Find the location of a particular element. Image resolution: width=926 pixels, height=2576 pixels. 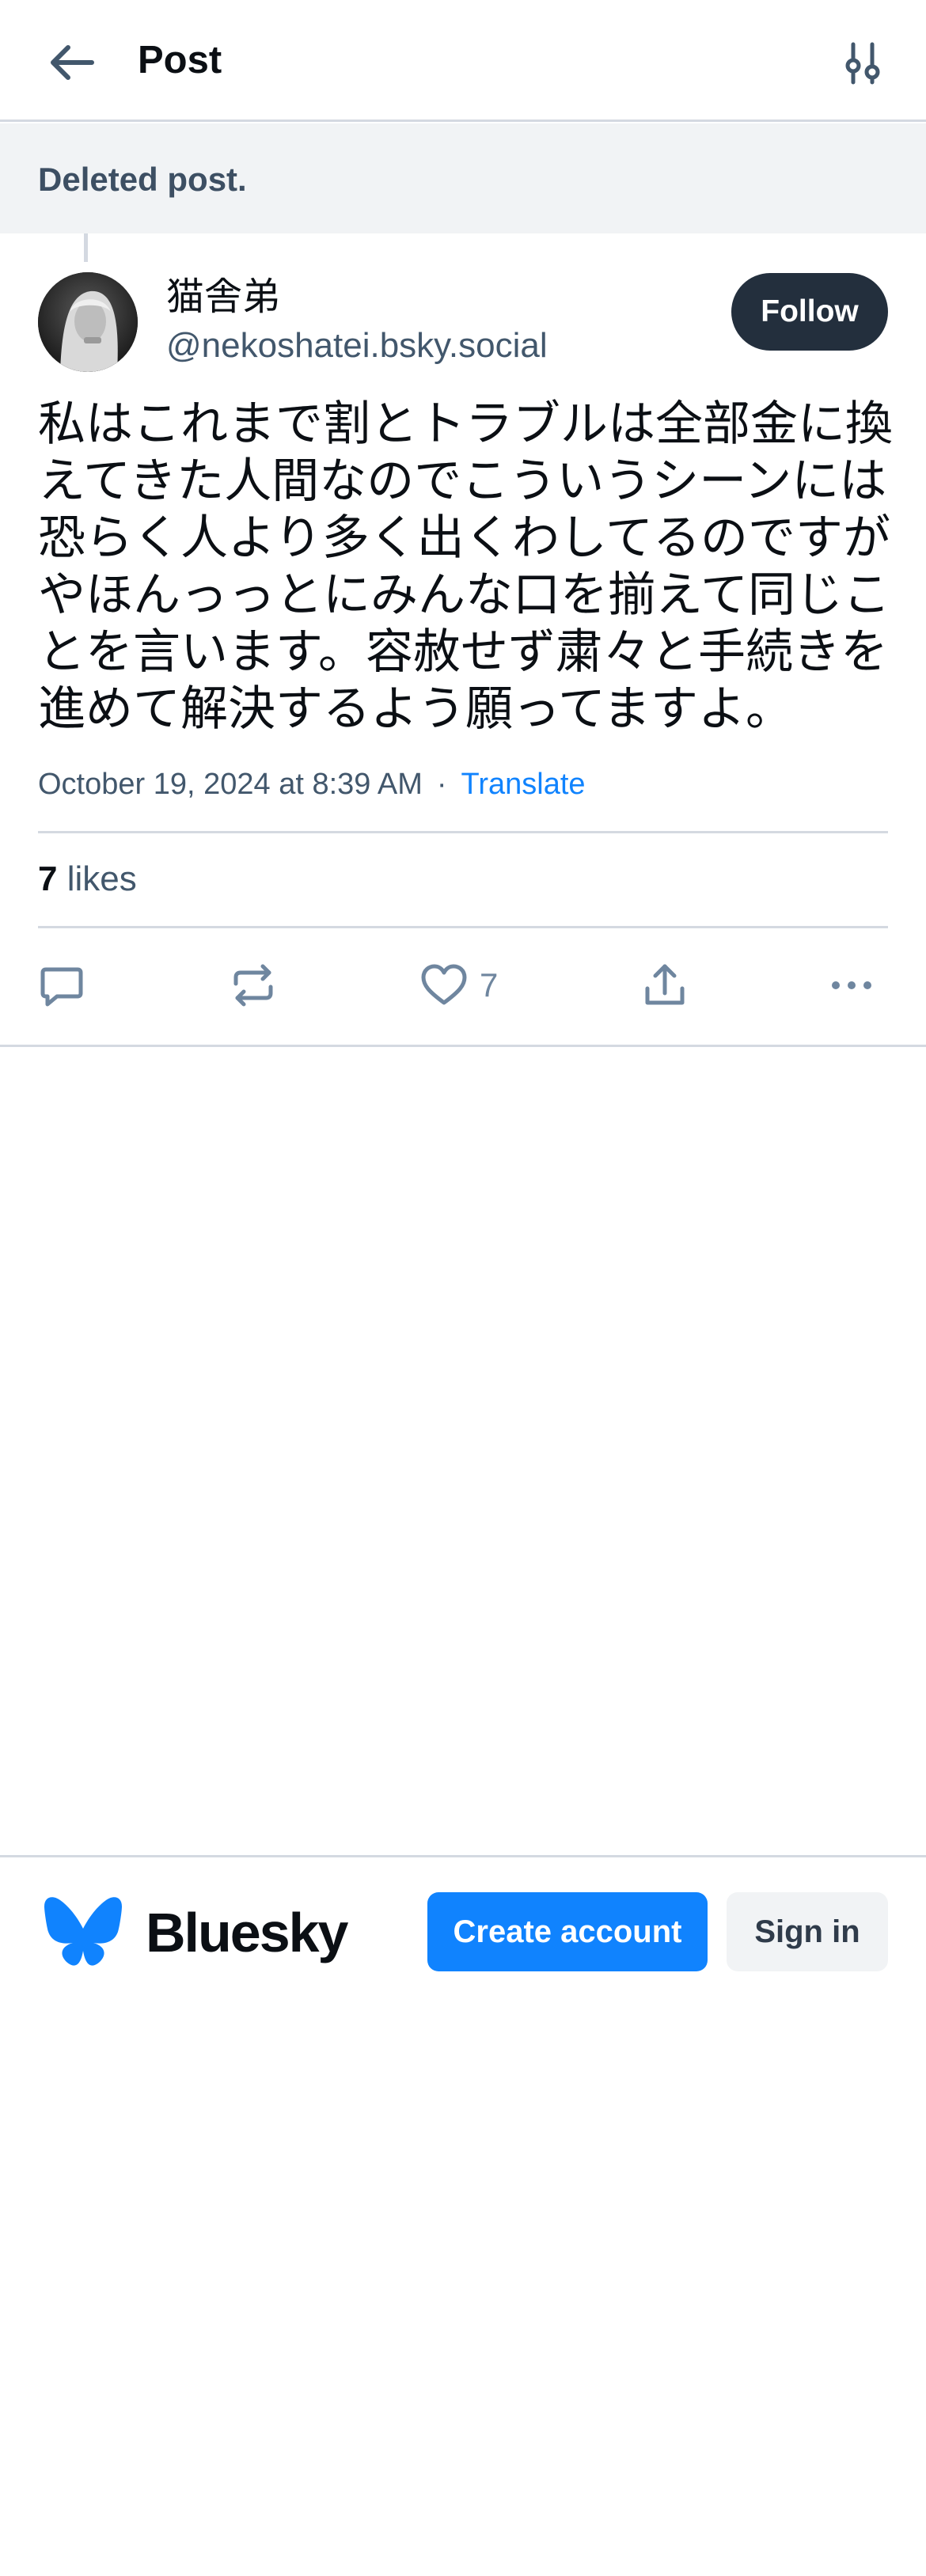

repost-icon is located at coordinates (253, 985).